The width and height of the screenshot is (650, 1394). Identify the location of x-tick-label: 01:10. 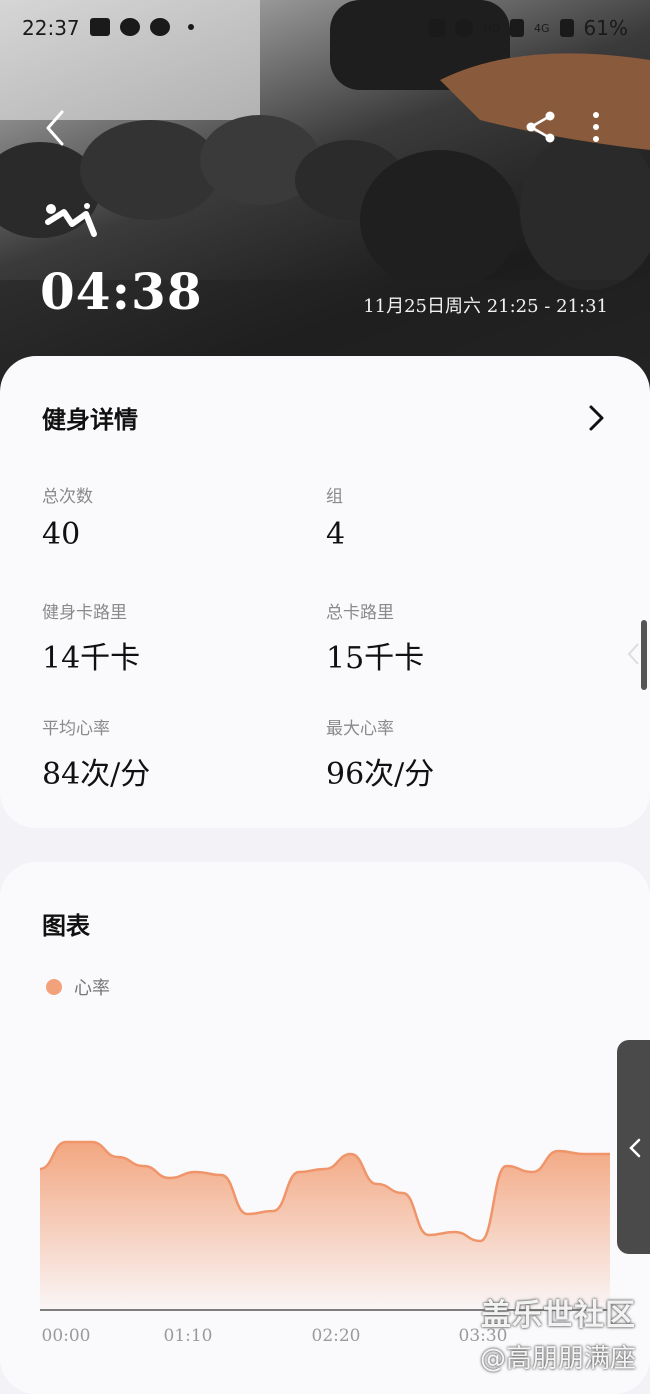
(188, 1336).